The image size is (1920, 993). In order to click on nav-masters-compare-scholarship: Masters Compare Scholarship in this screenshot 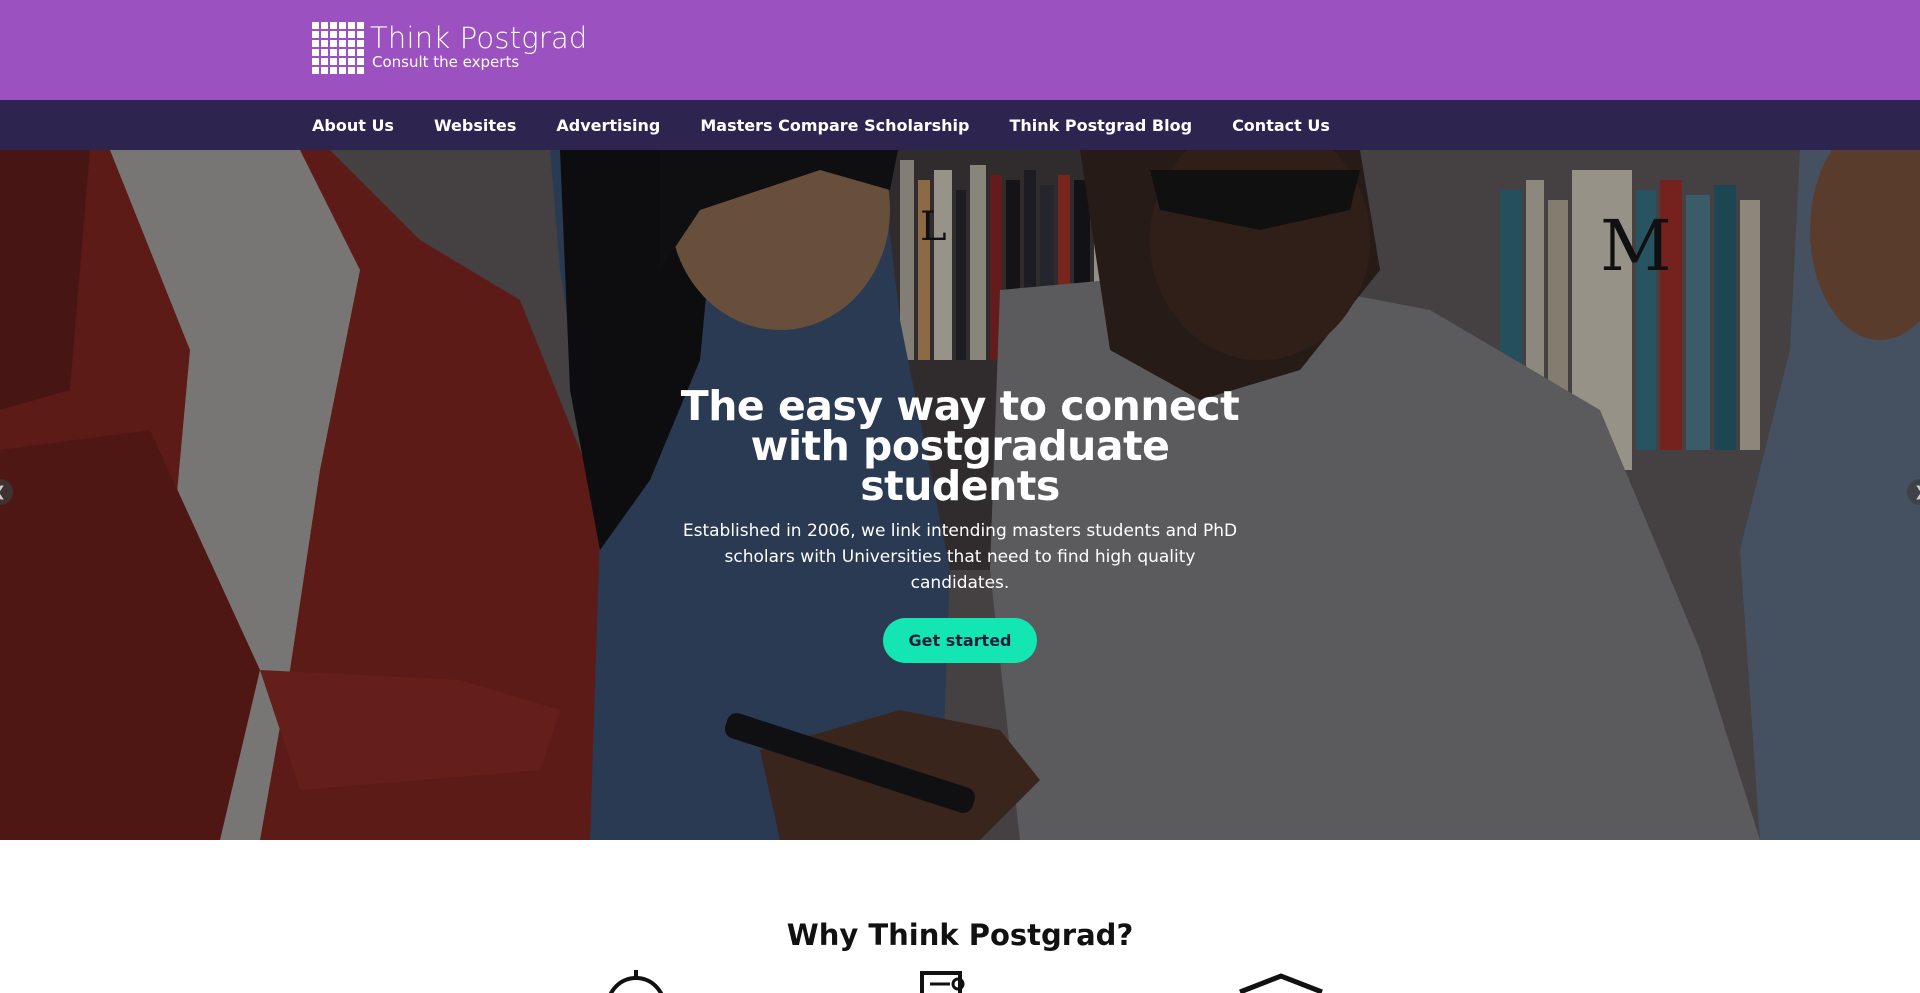, I will do `click(834, 125)`.